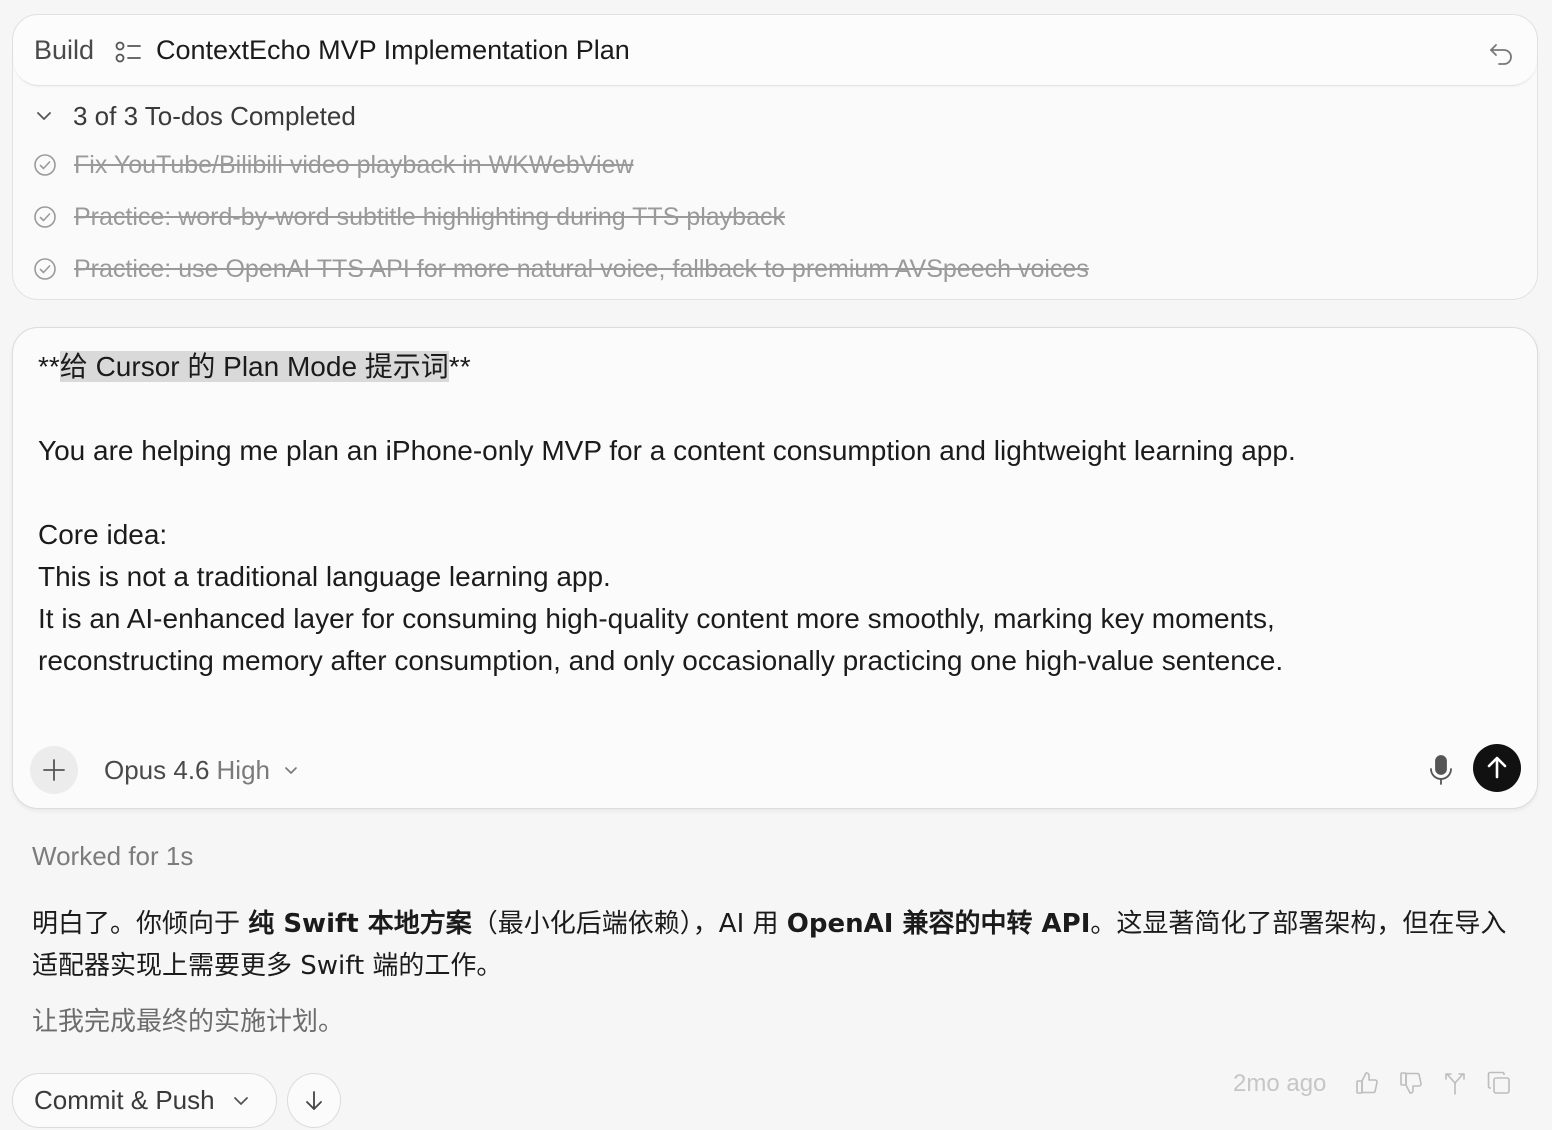 The height and width of the screenshot is (1130, 1552). I want to click on commit-push-button: Commit & Push, so click(144, 1100).